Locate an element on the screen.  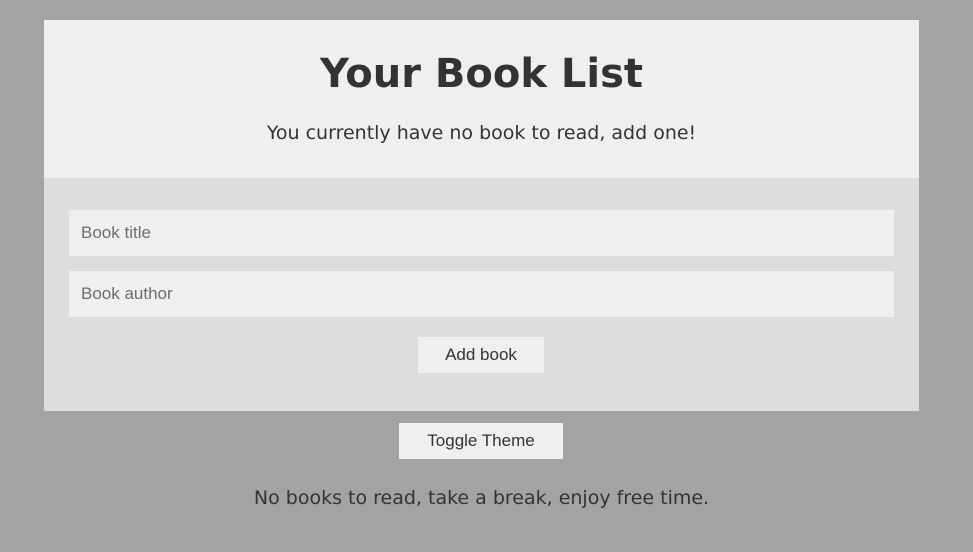
page-title: Your Book List is located at coordinates (481, 74).